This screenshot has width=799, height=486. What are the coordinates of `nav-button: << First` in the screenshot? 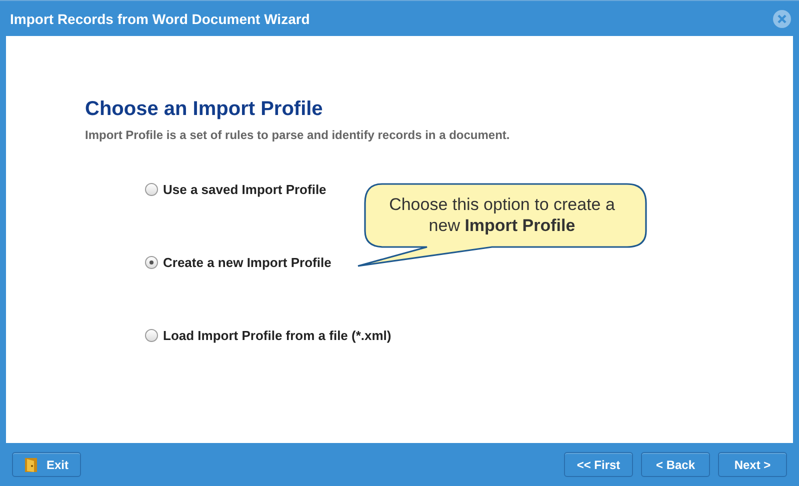 It's located at (598, 464).